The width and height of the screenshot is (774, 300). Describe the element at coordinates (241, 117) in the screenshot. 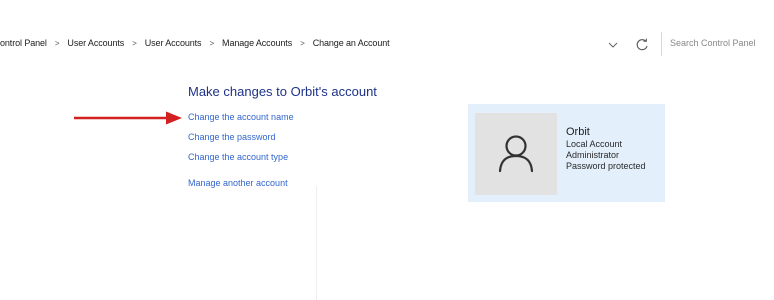

I see `change-account-name-link: Change the account name` at that location.